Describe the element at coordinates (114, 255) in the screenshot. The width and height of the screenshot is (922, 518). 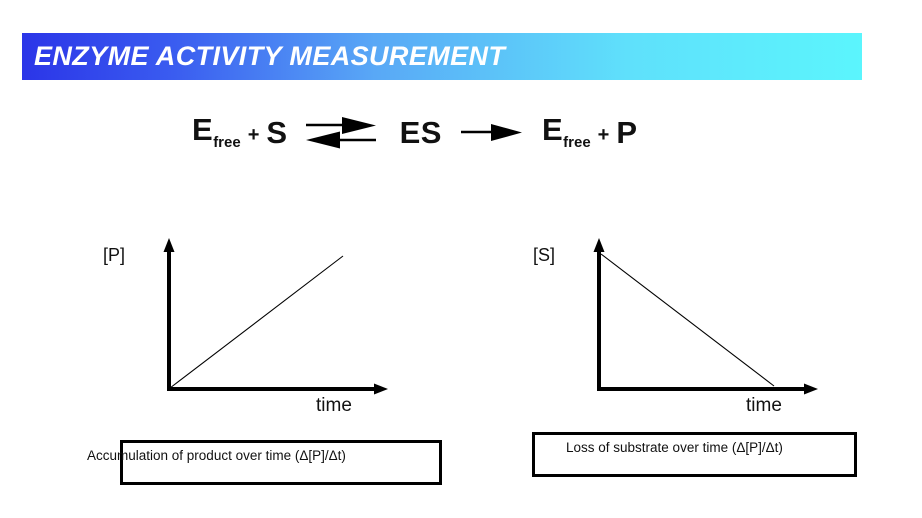
I see `product-plot-y-label: [P]` at that location.